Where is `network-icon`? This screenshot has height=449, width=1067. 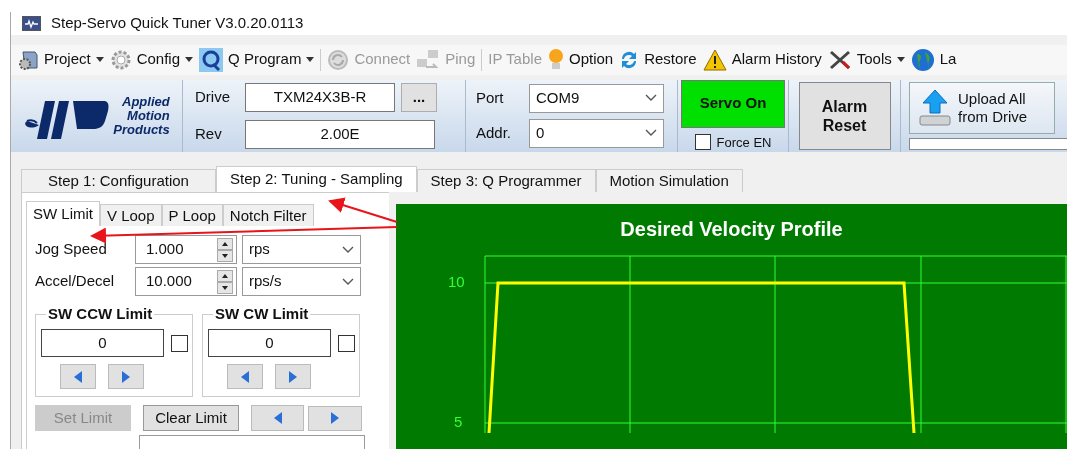
network-icon is located at coordinates (428, 59).